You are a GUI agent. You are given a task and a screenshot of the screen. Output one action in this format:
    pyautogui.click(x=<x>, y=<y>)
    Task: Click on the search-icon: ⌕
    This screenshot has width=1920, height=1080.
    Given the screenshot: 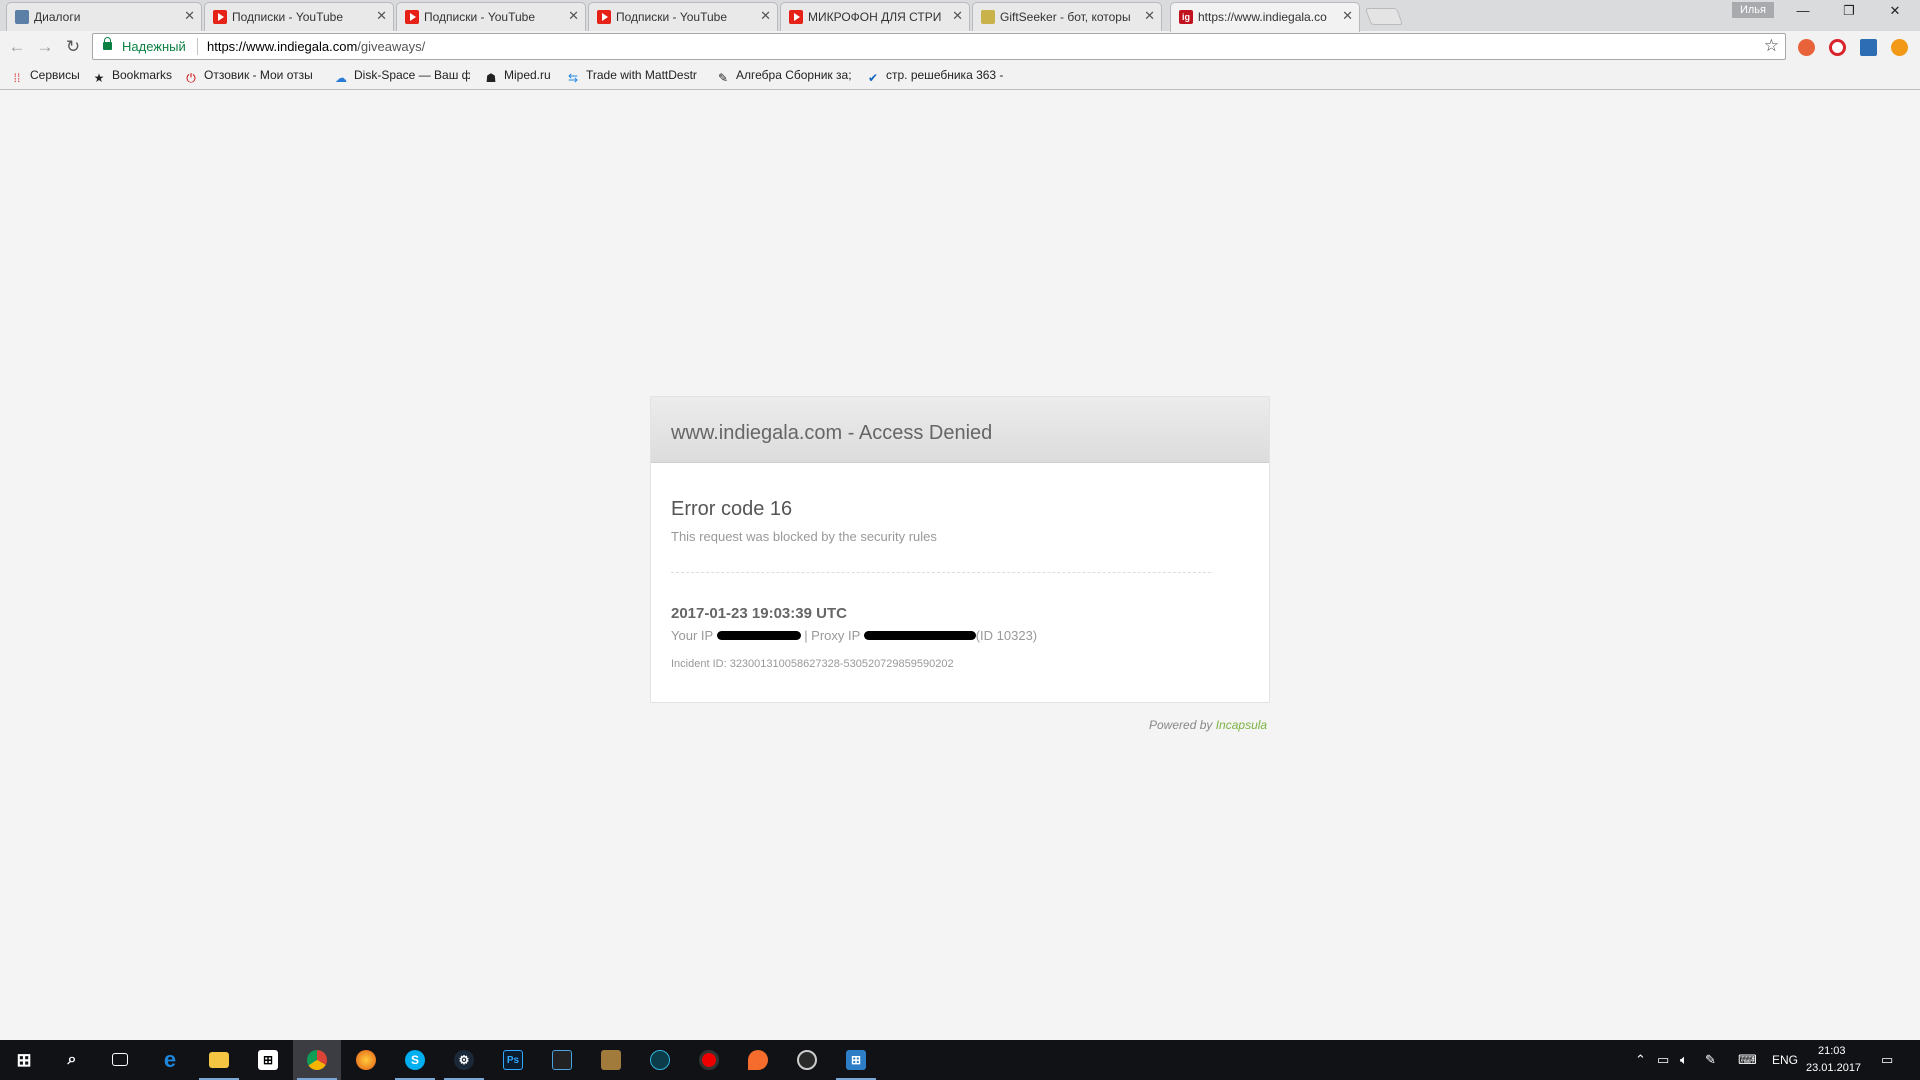 What is the action you would take?
    pyautogui.click(x=72, y=1059)
    